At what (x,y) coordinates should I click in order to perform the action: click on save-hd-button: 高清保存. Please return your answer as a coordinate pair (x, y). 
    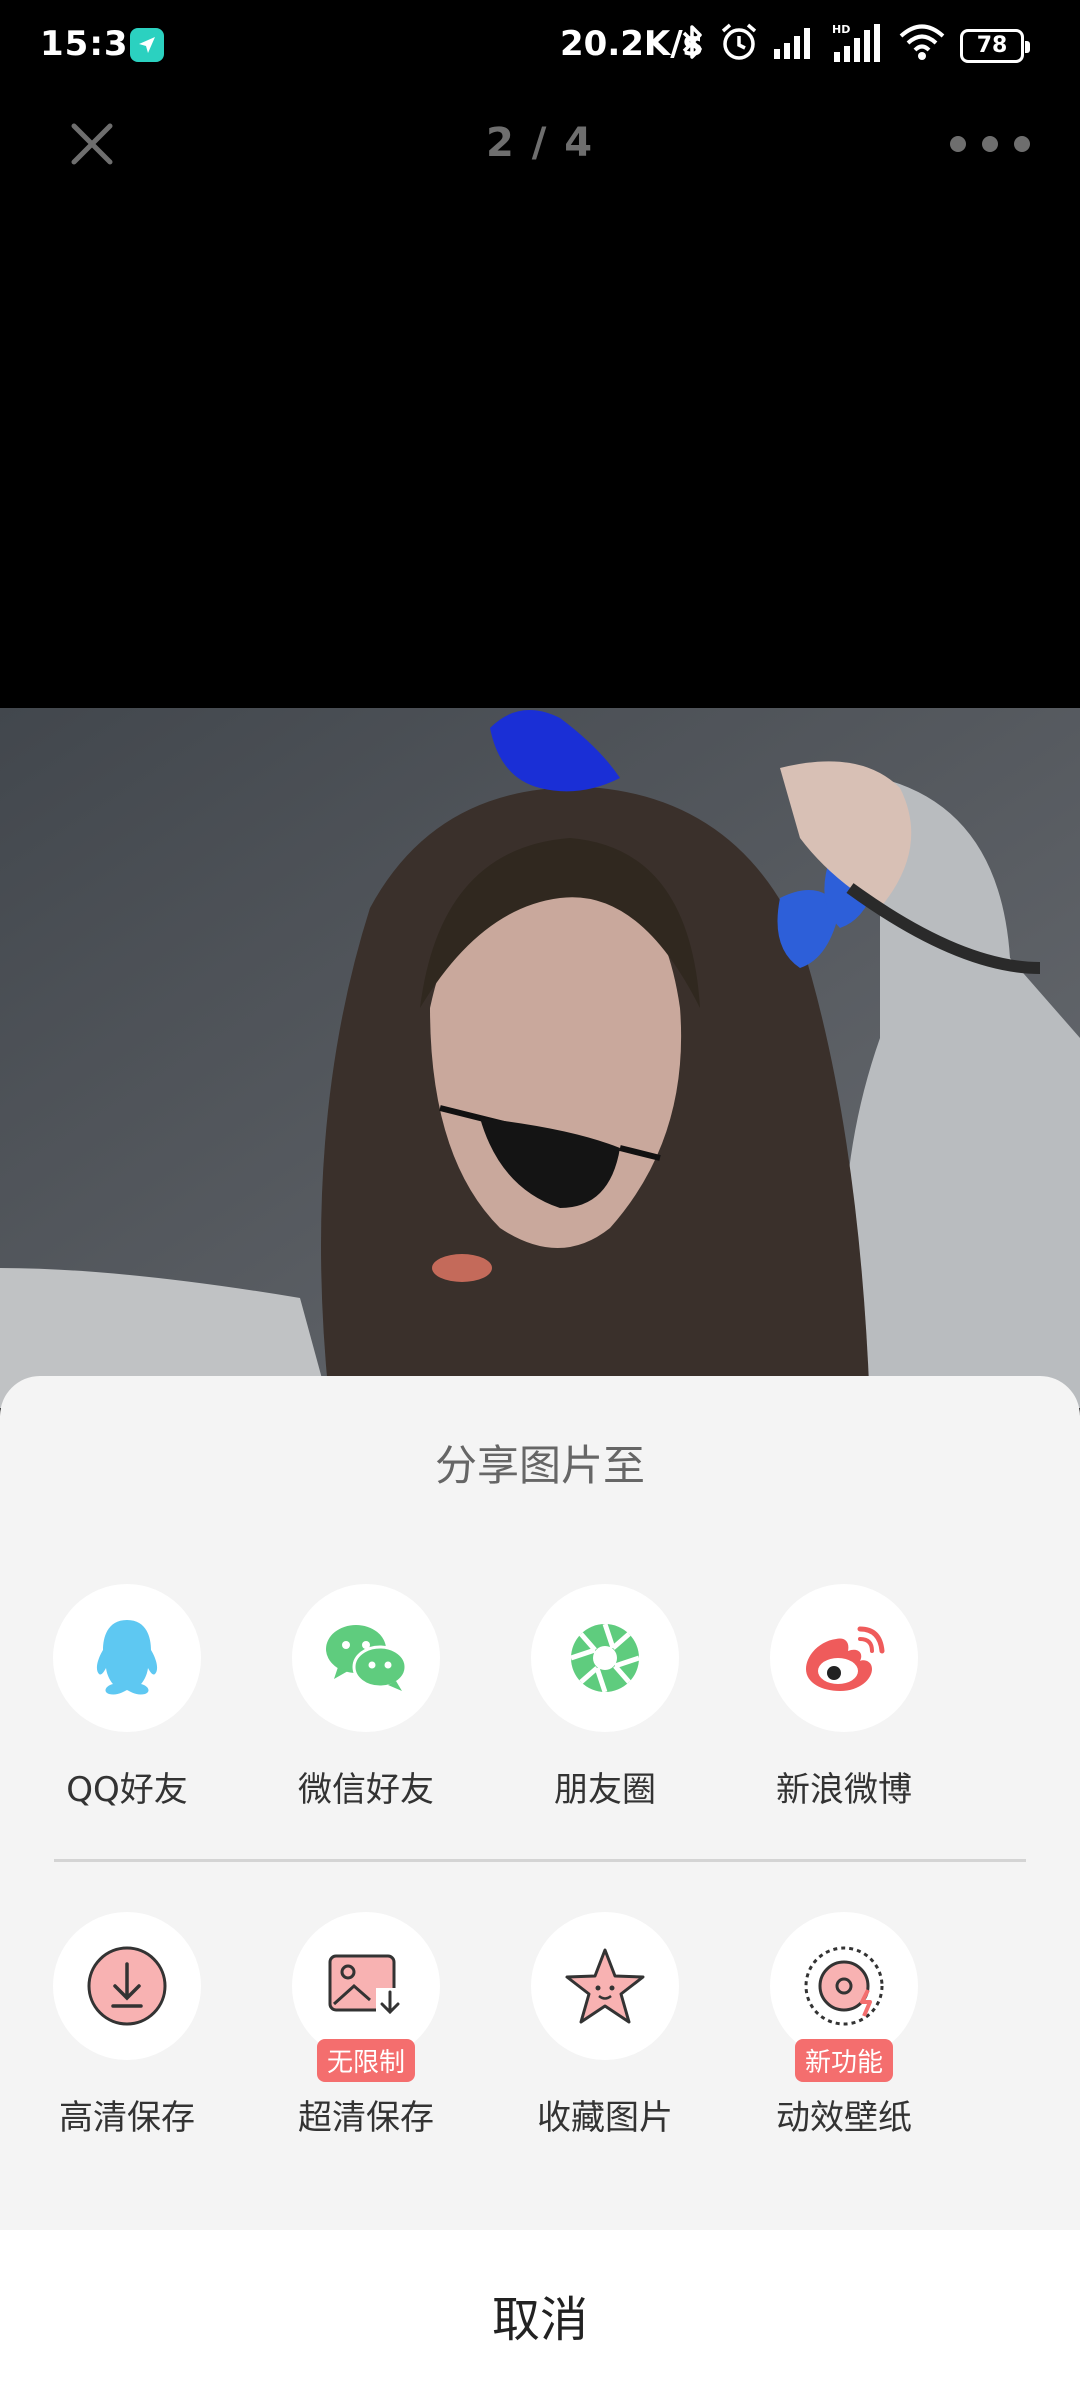
    Looking at the image, I should click on (127, 2025).